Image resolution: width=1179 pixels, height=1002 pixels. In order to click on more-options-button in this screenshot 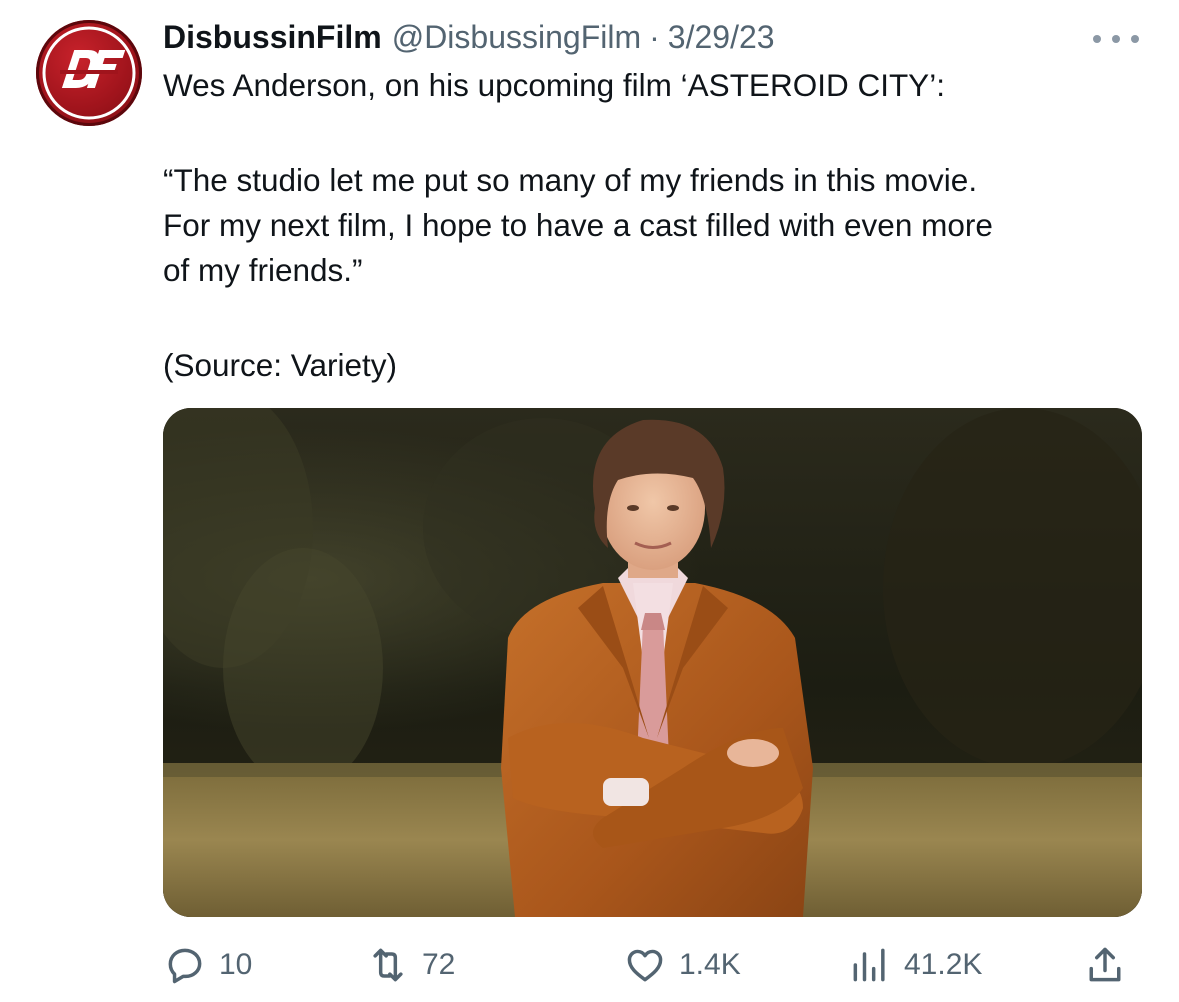, I will do `click(1116, 39)`.